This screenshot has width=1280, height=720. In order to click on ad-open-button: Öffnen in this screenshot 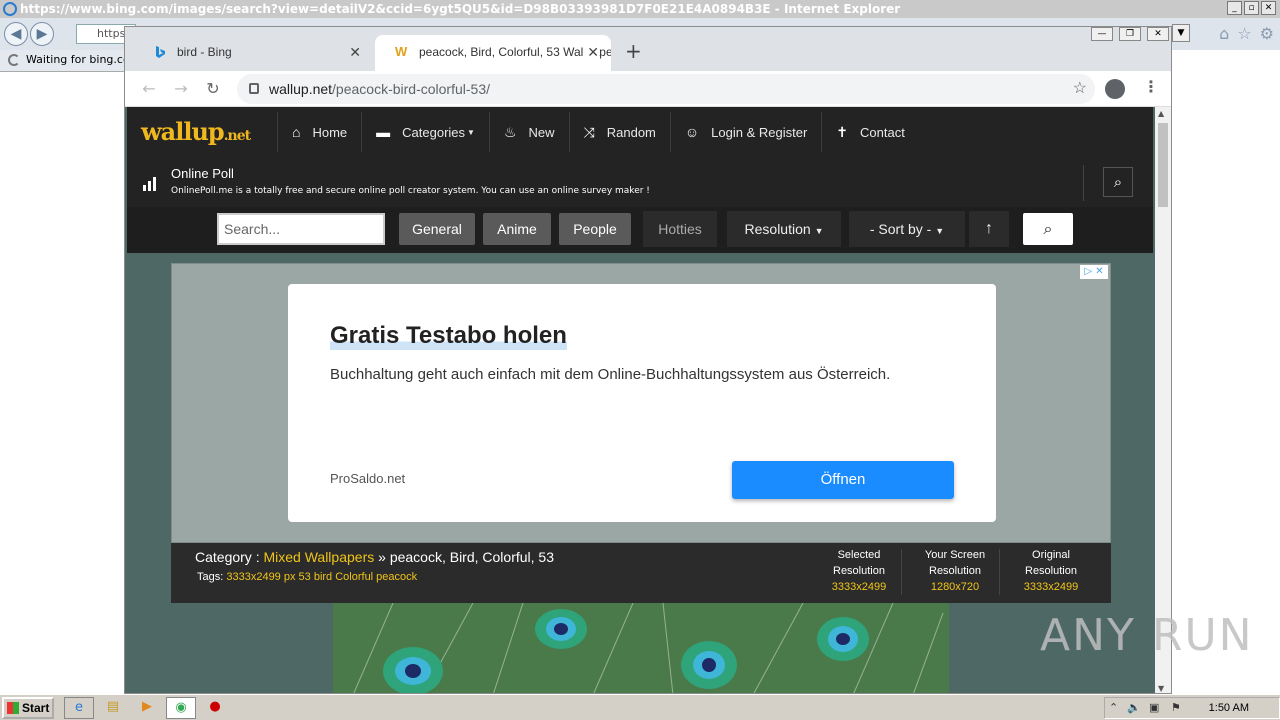, I will do `click(843, 480)`.